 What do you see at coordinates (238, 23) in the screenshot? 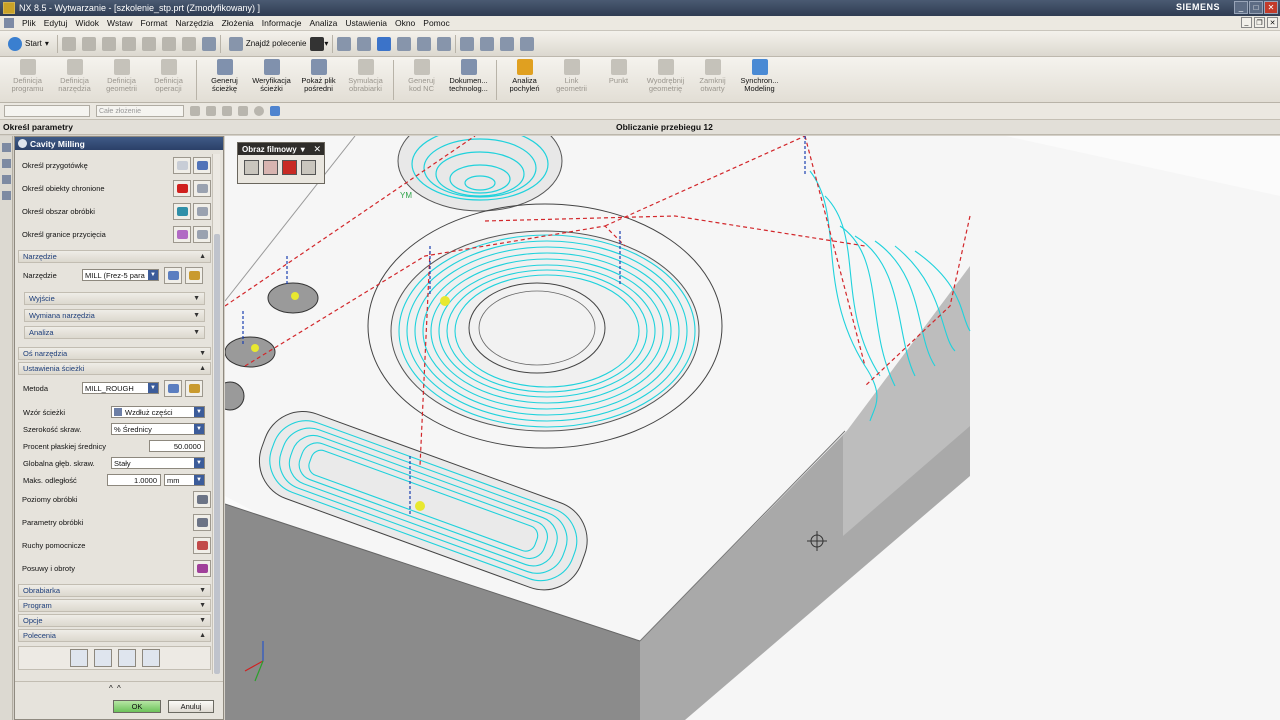
I see `menu-zlozenia: Złożenia` at bounding box center [238, 23].